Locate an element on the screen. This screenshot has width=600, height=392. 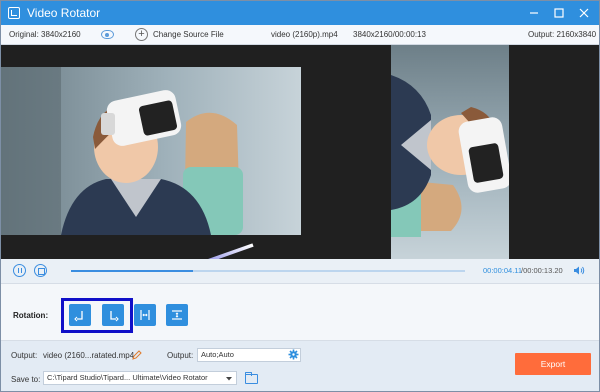
title-bar: Video Rotator is located at coordinates (300, 13).